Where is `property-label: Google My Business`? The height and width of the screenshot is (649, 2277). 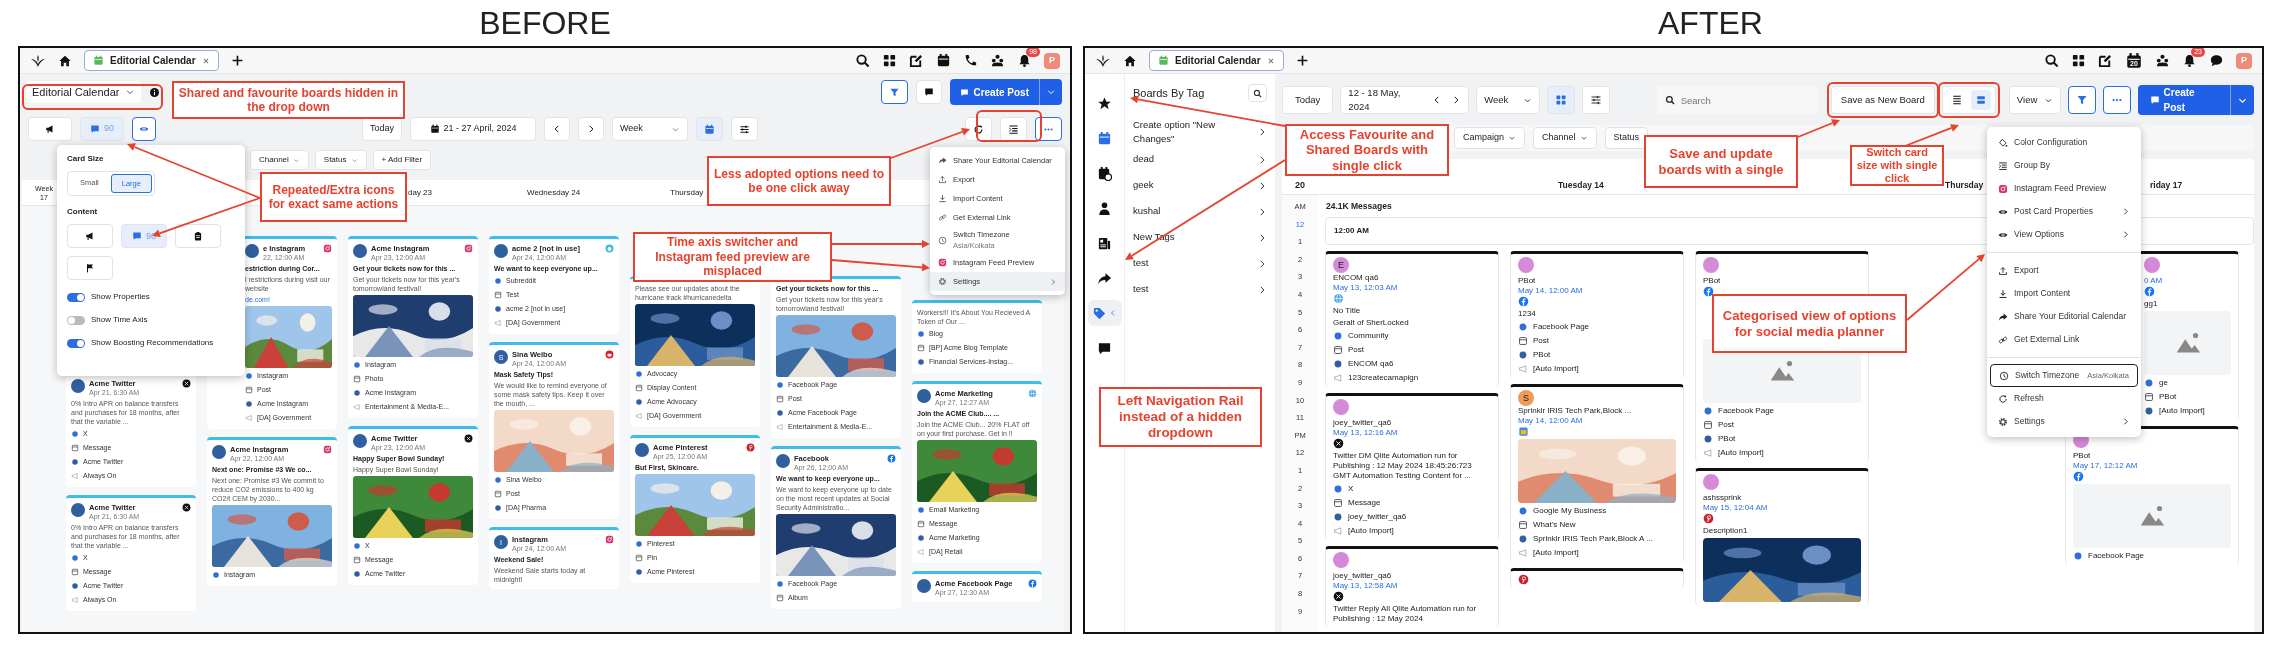 property-label: Google My Business is located at coordinates (1570, 510).